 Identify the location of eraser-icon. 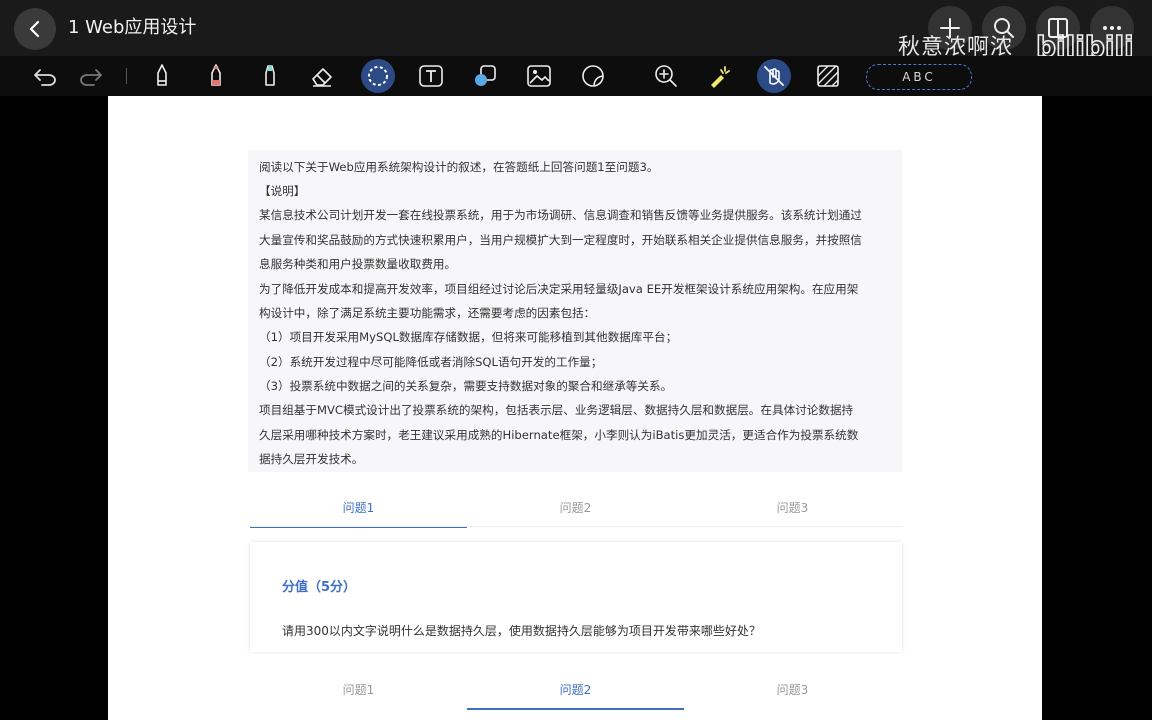
(322, 77).